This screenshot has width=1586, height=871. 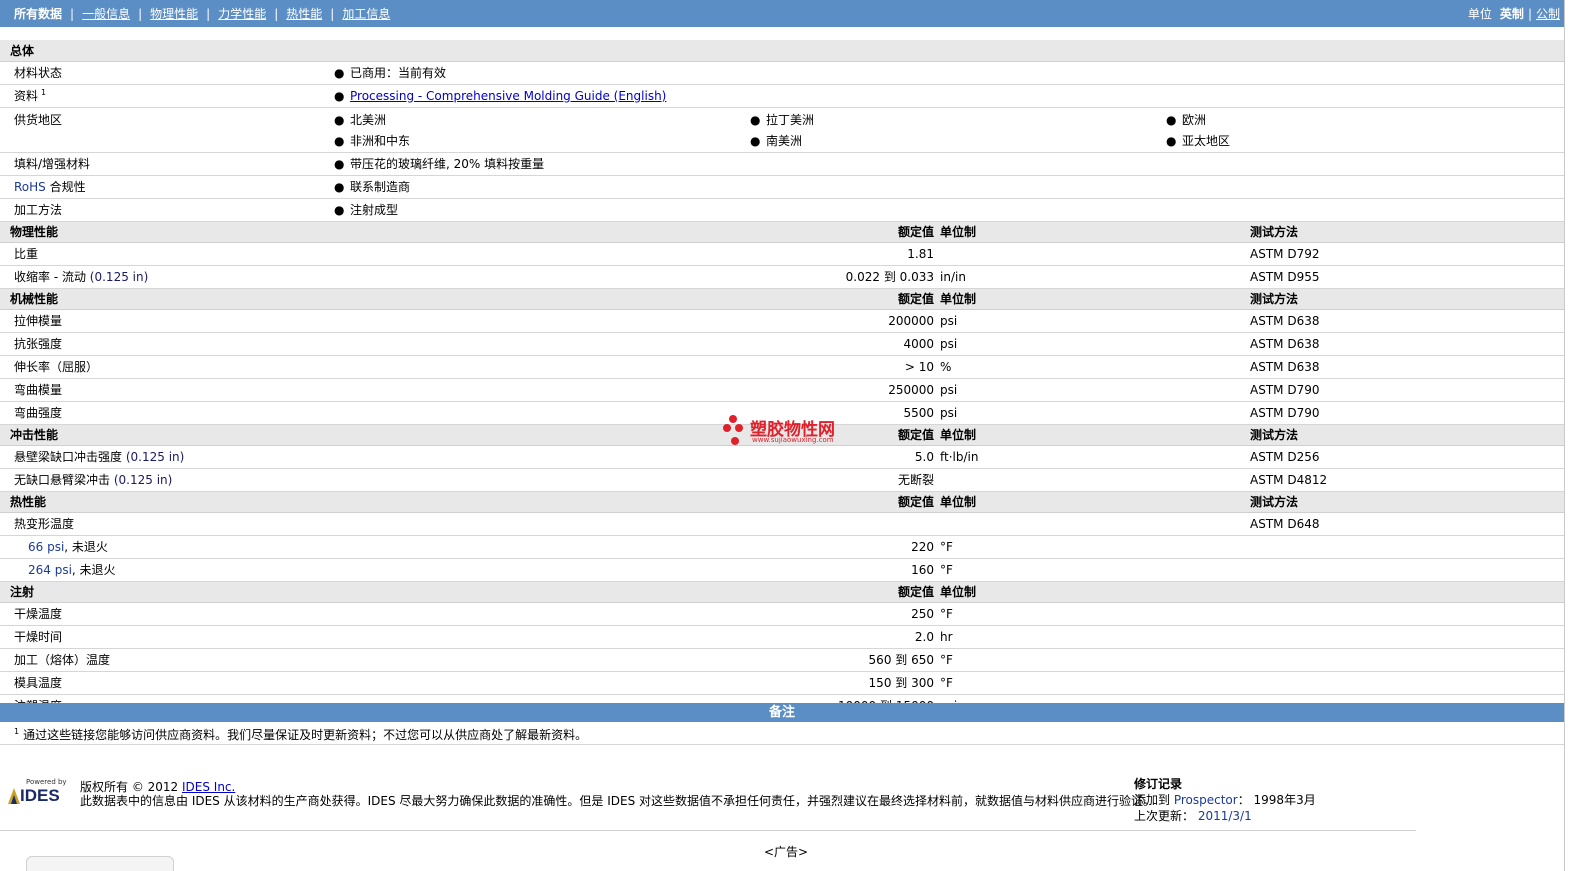 What do you see at coordinates (1407, 390) in the screenshot?
I see `row-test: ASTM D790` at bounding box center [1407, 390].